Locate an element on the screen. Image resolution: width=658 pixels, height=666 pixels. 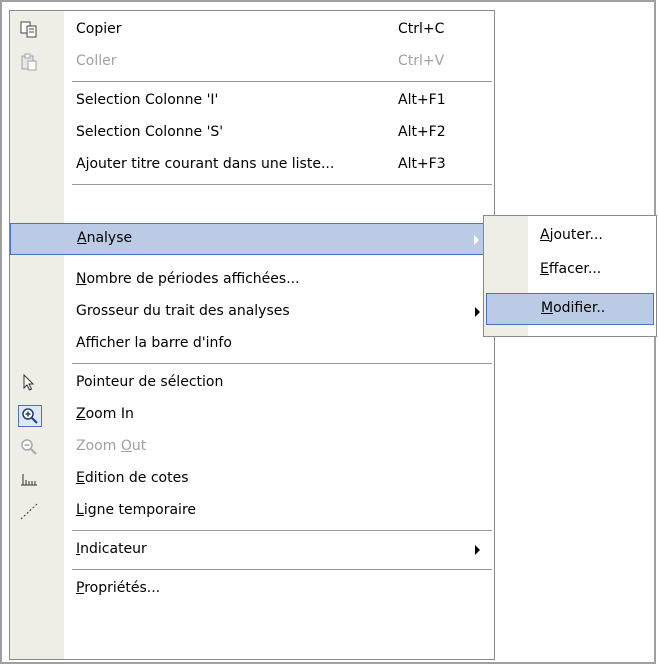
zoom-in-icon is located at coordinates (30, 416).